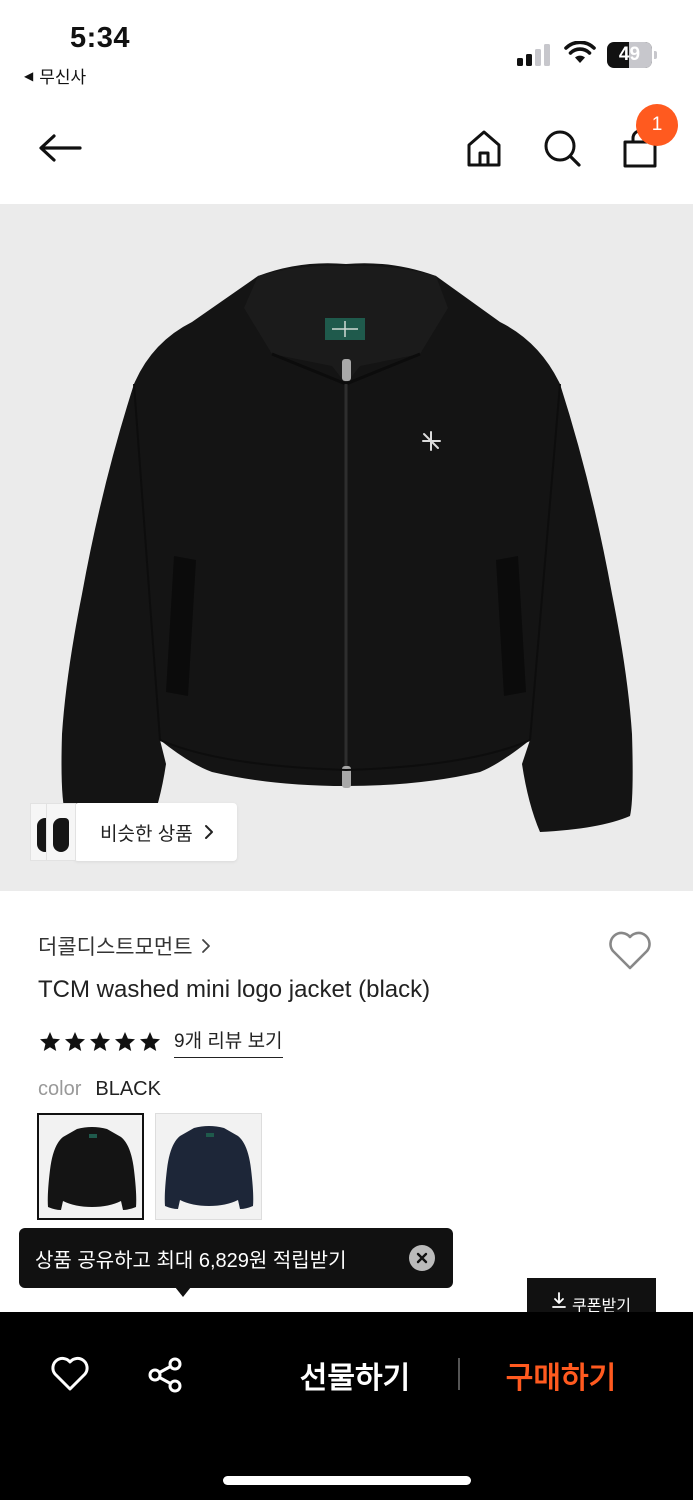 This screenshot has height=1500, width=693. Describe the element at coordinates (146, 834) in the screenshot. I see `similar-products-label: 비슷한 상품` at that location.